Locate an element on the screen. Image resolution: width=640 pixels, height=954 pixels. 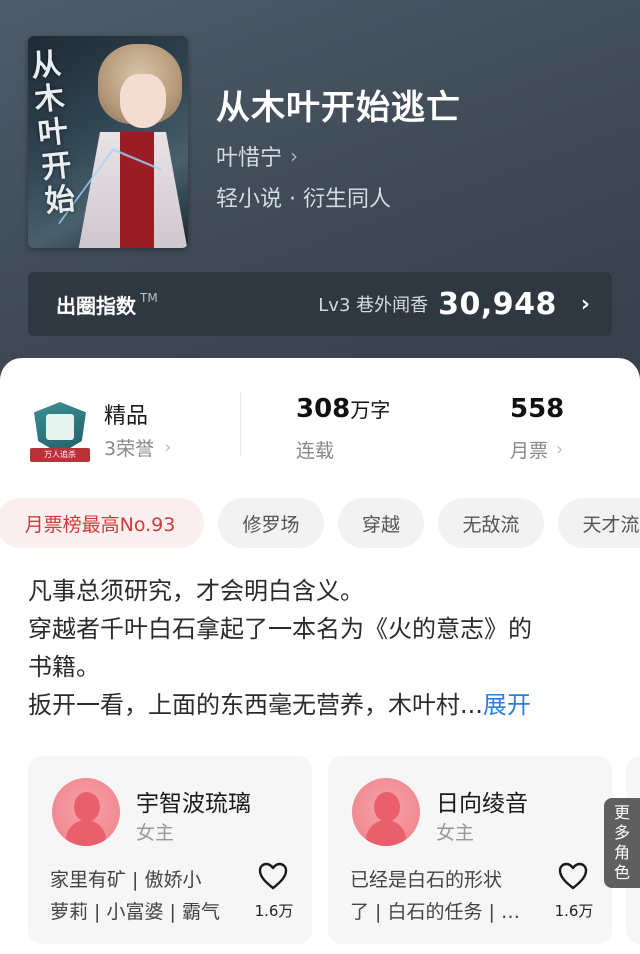
stats-row: 万人追杀 精品 3荣誉 › 308万字 连载 558 月票 › is located at coordinates (320, 432).